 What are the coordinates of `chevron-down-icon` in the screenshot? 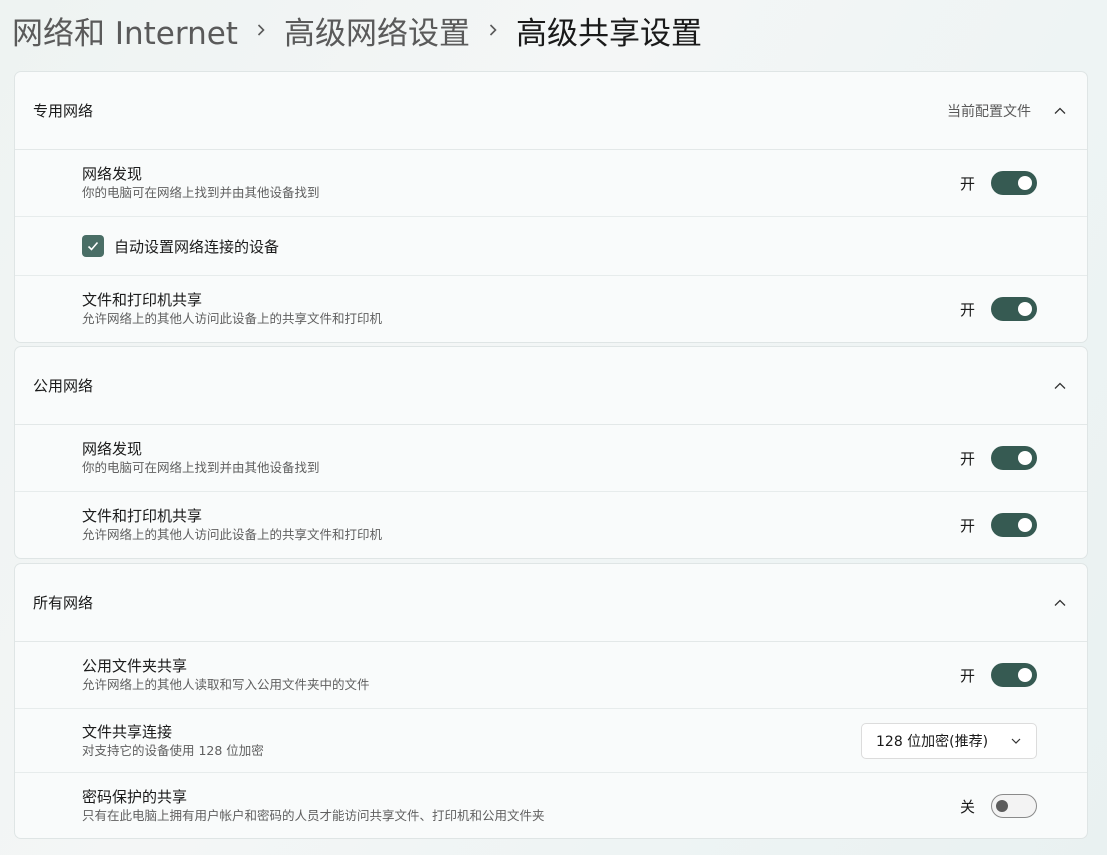 It's located at (1016, 741).